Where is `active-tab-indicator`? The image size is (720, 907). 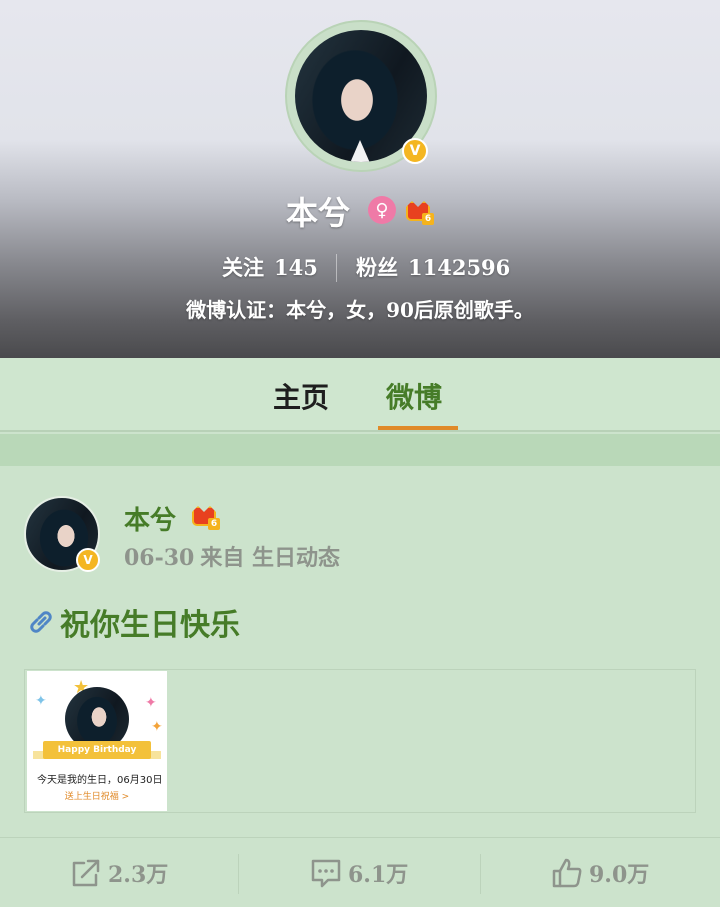
active-tab-indicator is located at coordinates (418, 428).